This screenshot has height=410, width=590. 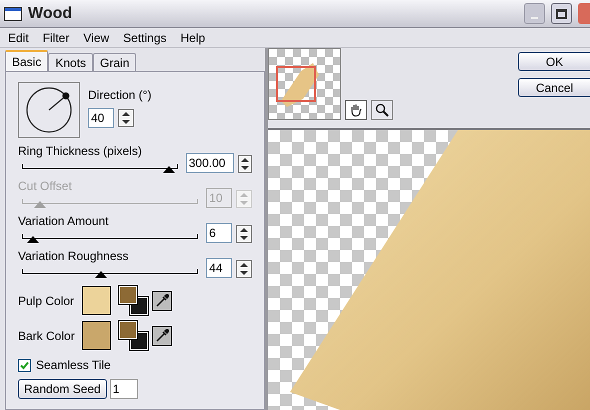 What do you see at coordinates (71, 62) in the screenshot?
I see `tab: Knots` at bounding box center [71, 62].